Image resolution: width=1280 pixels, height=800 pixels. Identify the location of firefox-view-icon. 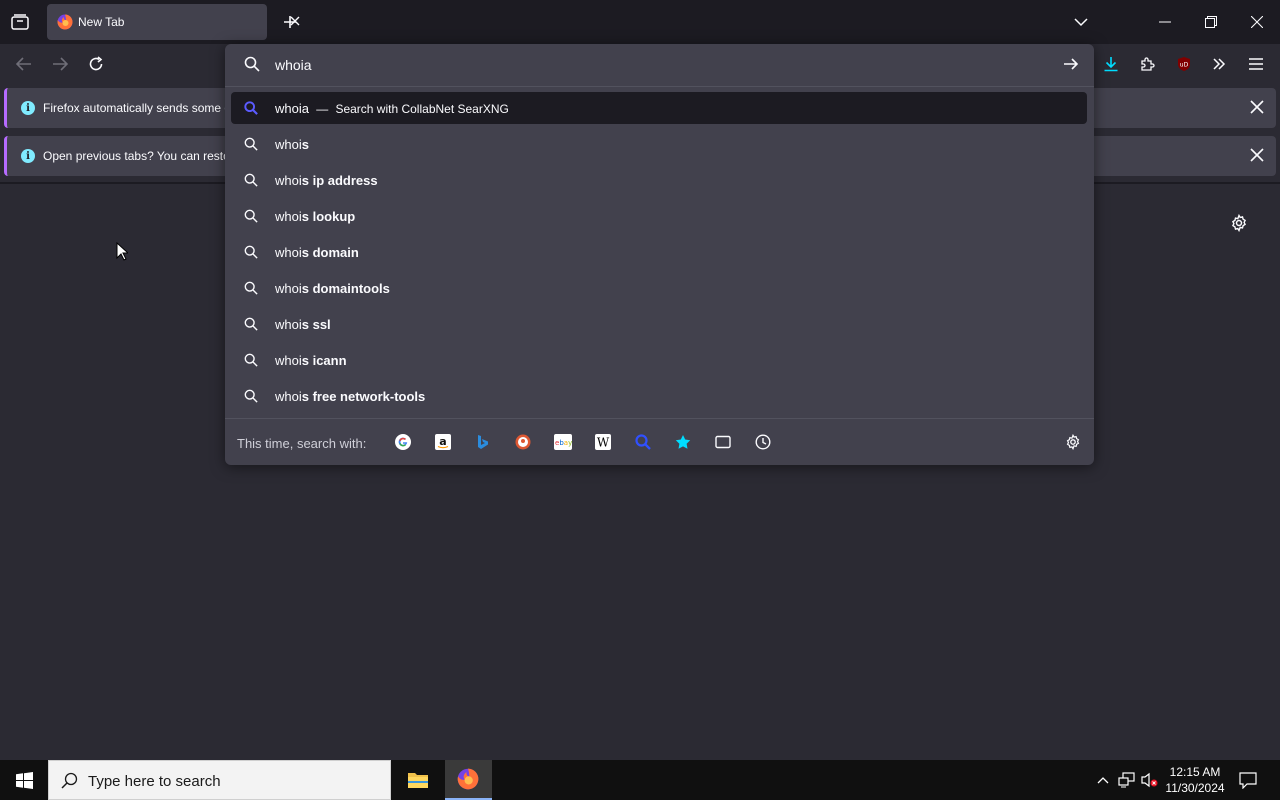
(20, 22).